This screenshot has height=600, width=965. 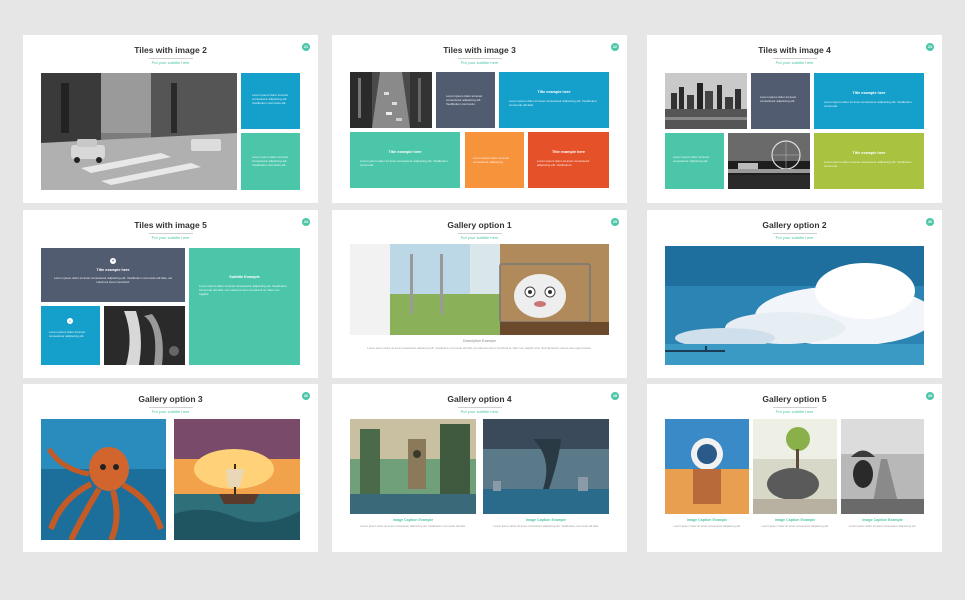 What do you see at coordinates (930, 47) in the screenshot?
I see `slide-number-badge: 23` at bounding box center [930, 47].